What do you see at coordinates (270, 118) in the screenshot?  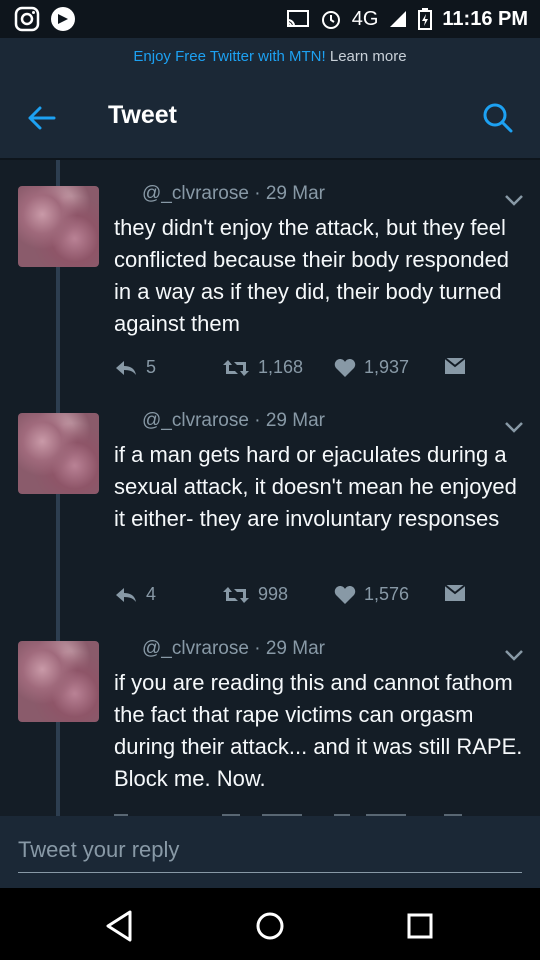 I see `app-bar: Tweet` at bounding box center [270, 118].